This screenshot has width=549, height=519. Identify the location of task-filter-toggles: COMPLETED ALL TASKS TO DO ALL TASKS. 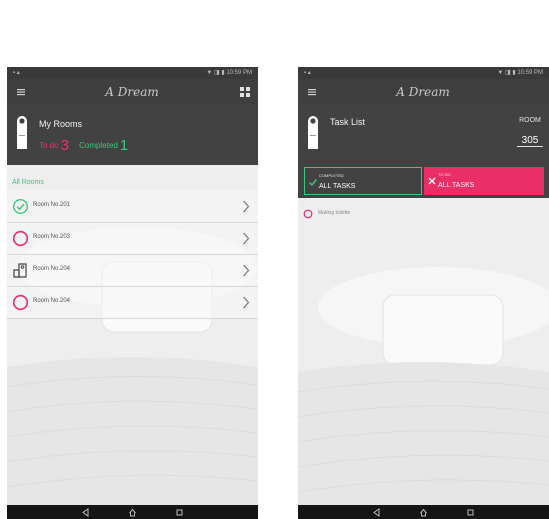
(423, 181).